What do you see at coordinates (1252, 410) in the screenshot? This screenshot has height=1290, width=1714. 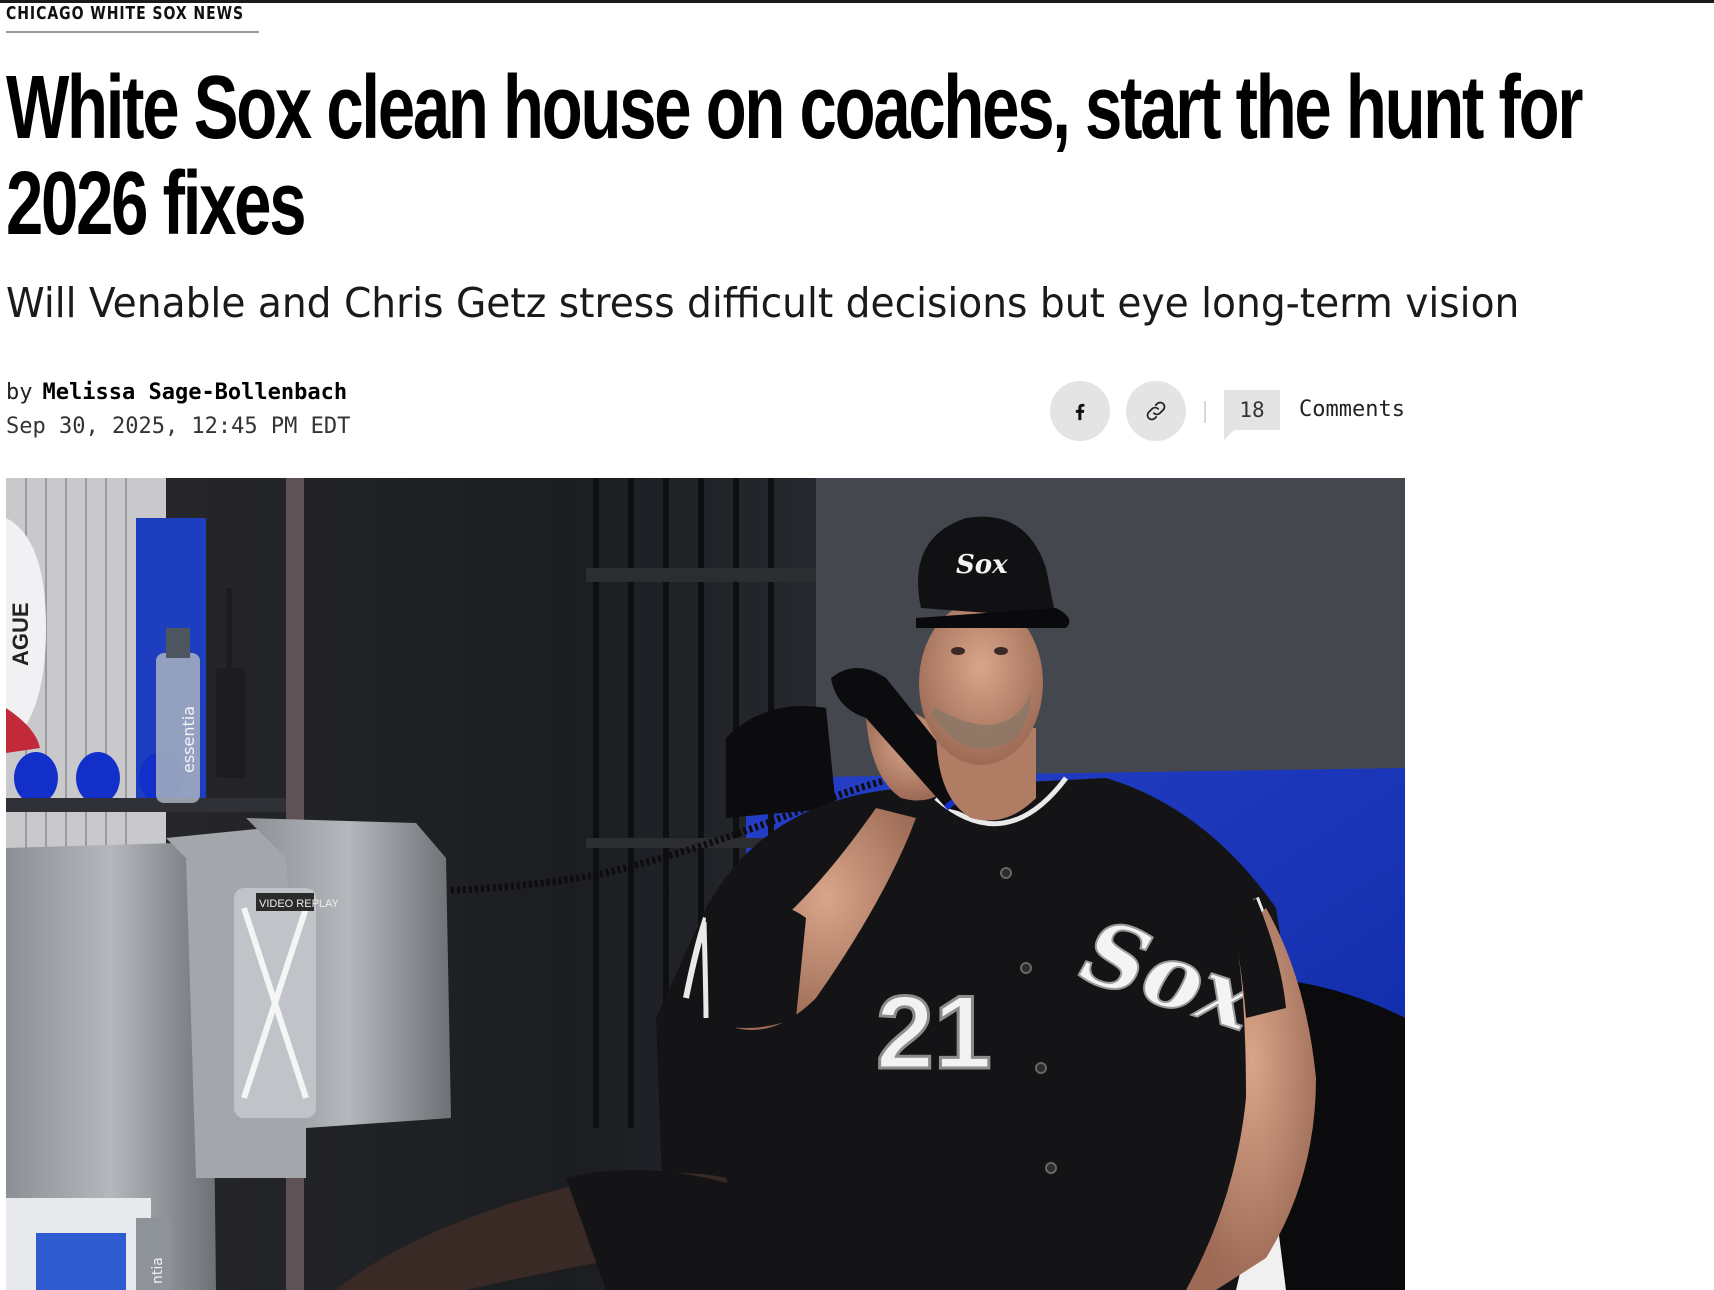 I see `comment-count-badge: 18` at bounding box center [1252, 410].